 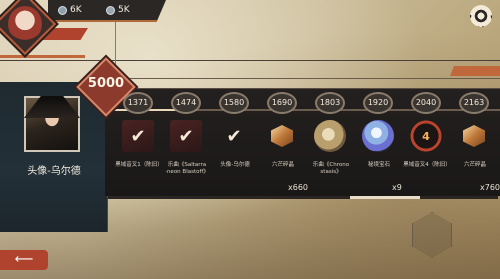 What do you see at coordinates (138, 103) in the screenshot?
I see `reward-level: 1371` at bounding box center [138, 103].